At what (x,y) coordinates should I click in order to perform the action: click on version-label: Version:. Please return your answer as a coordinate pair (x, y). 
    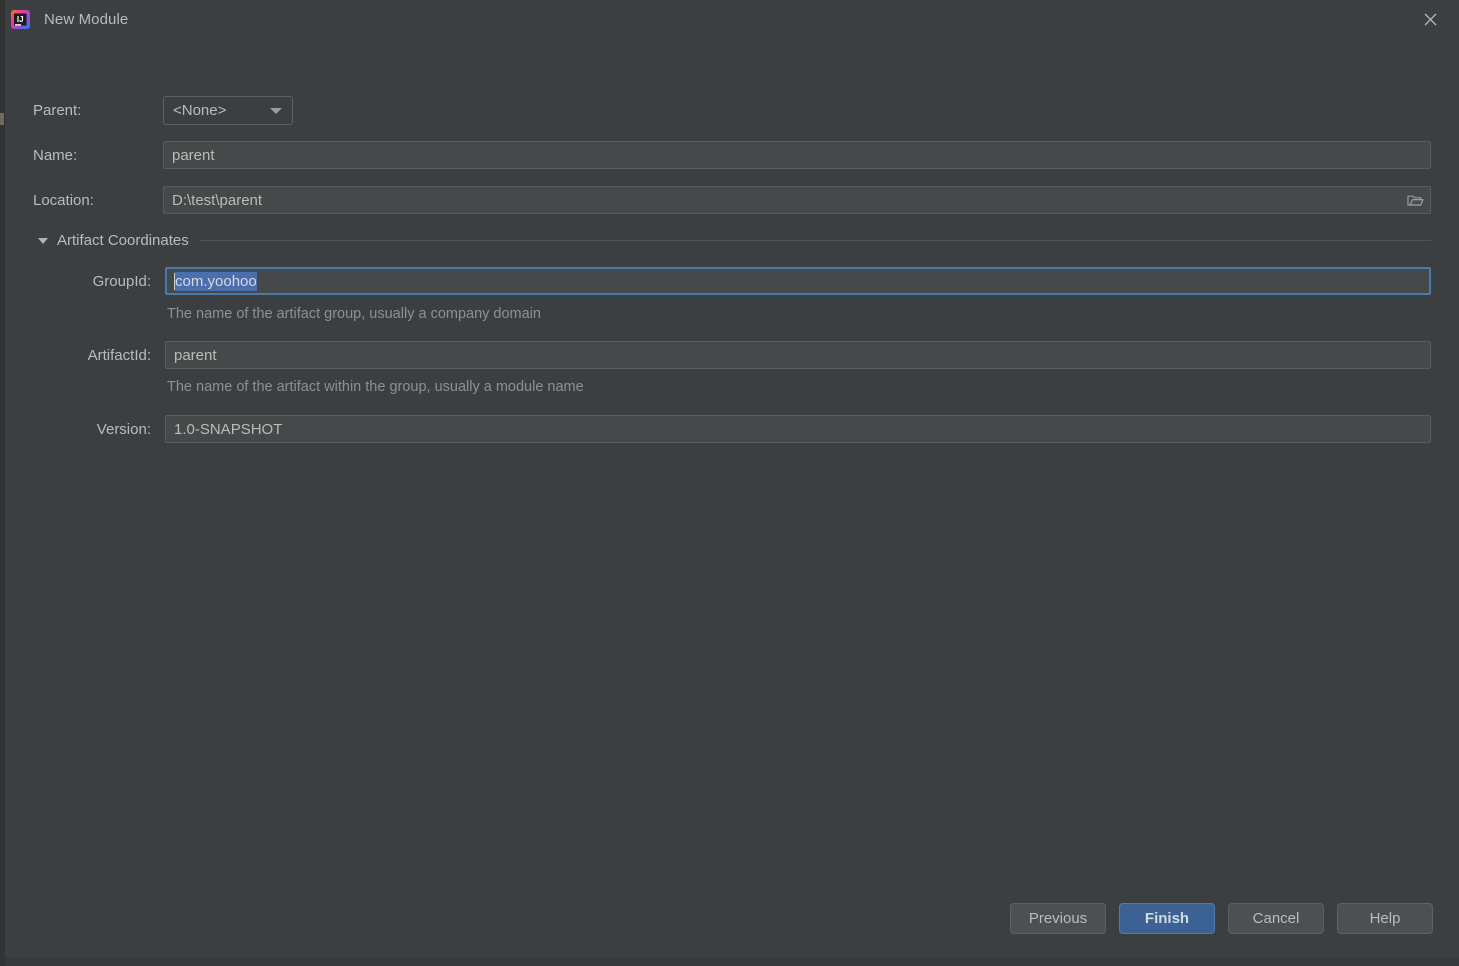
    Looking at the image, I should click on (123, 429).